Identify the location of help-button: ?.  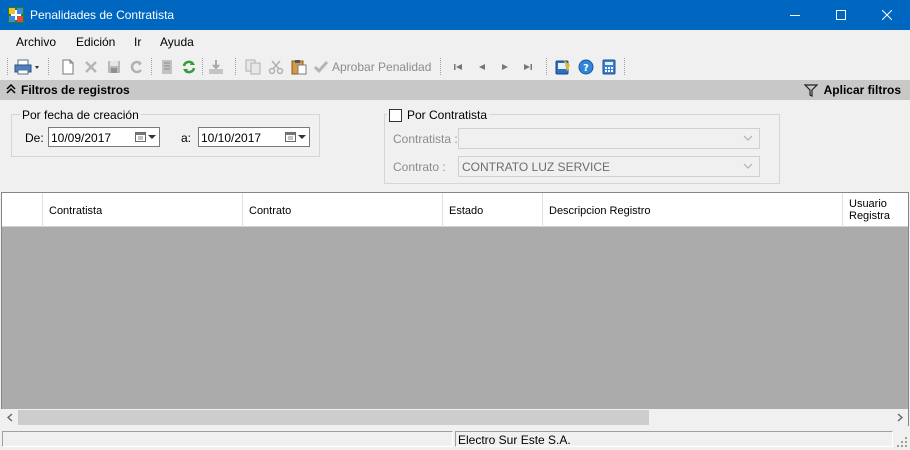
(586, 66).